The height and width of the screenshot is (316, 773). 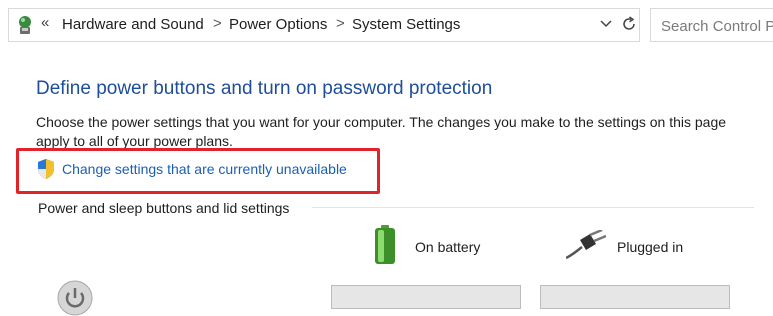 I want to click on section-label: Power and sleep buttons and lid settings, so click(x=164, y=208).